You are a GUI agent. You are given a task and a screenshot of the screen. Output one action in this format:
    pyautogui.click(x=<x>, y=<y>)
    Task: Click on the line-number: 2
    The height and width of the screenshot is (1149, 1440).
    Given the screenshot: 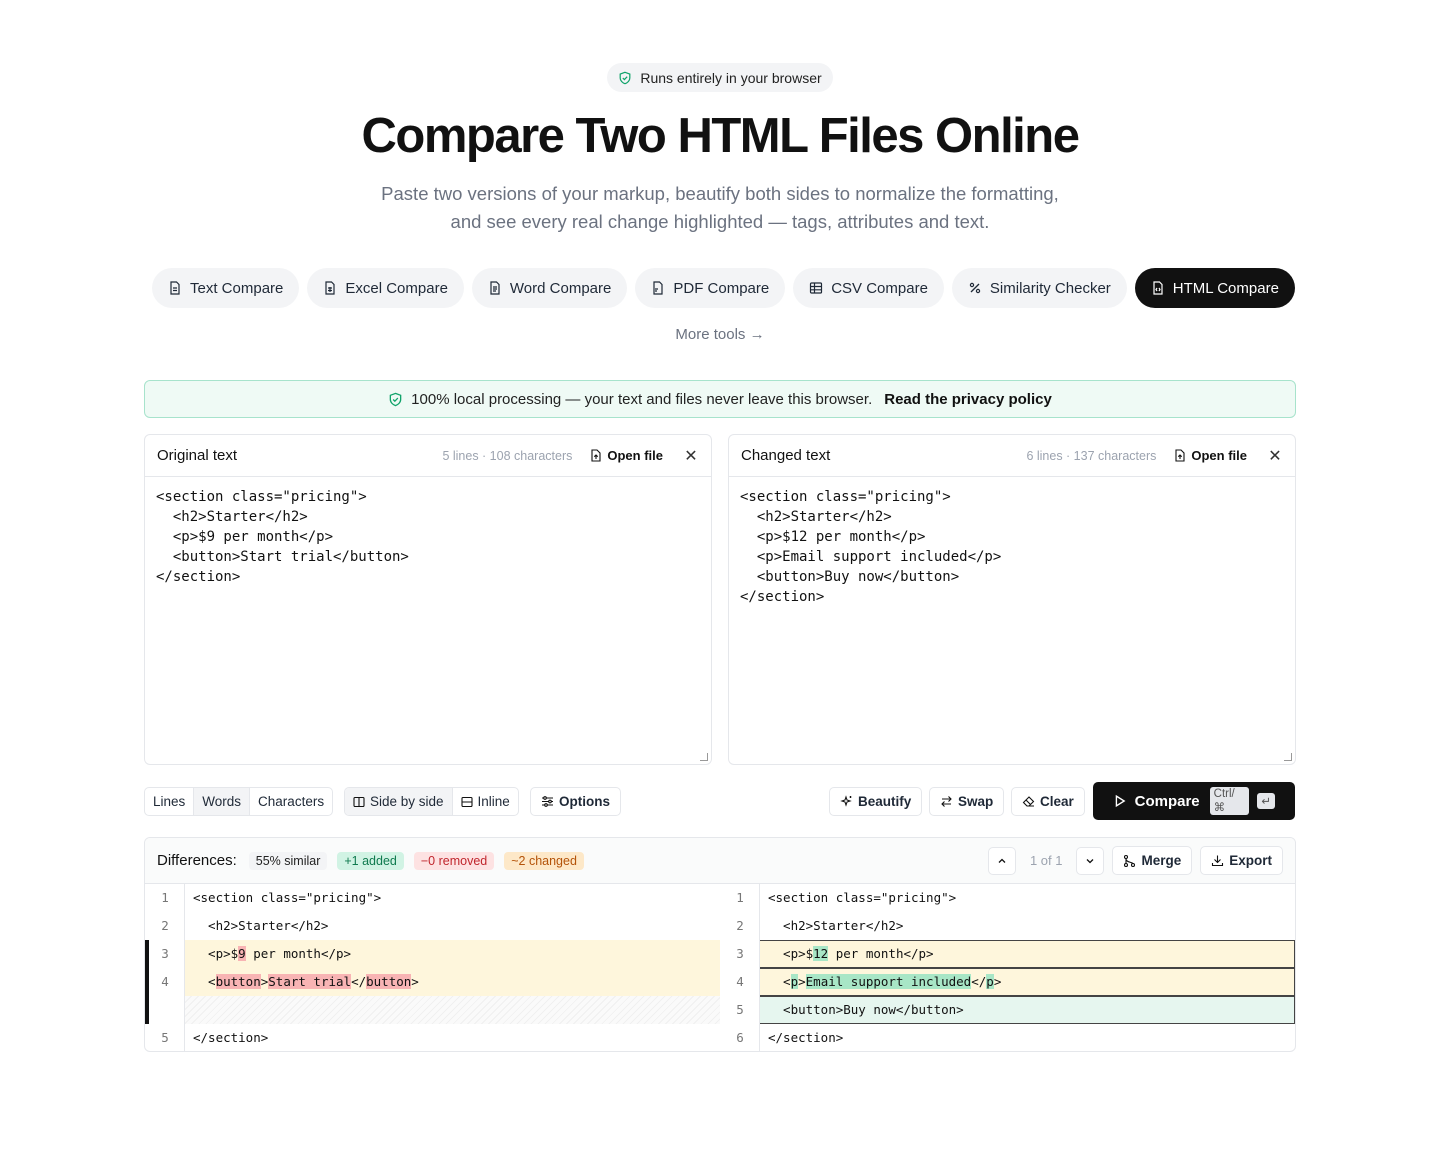 What is the action you would take?
    pyautogui.click(x=740, y=925)
    